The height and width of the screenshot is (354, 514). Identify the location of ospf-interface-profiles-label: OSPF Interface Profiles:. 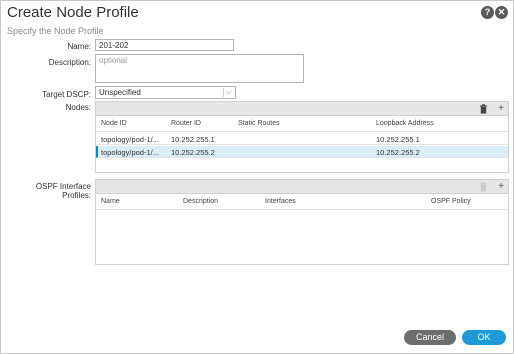
(63, 191).